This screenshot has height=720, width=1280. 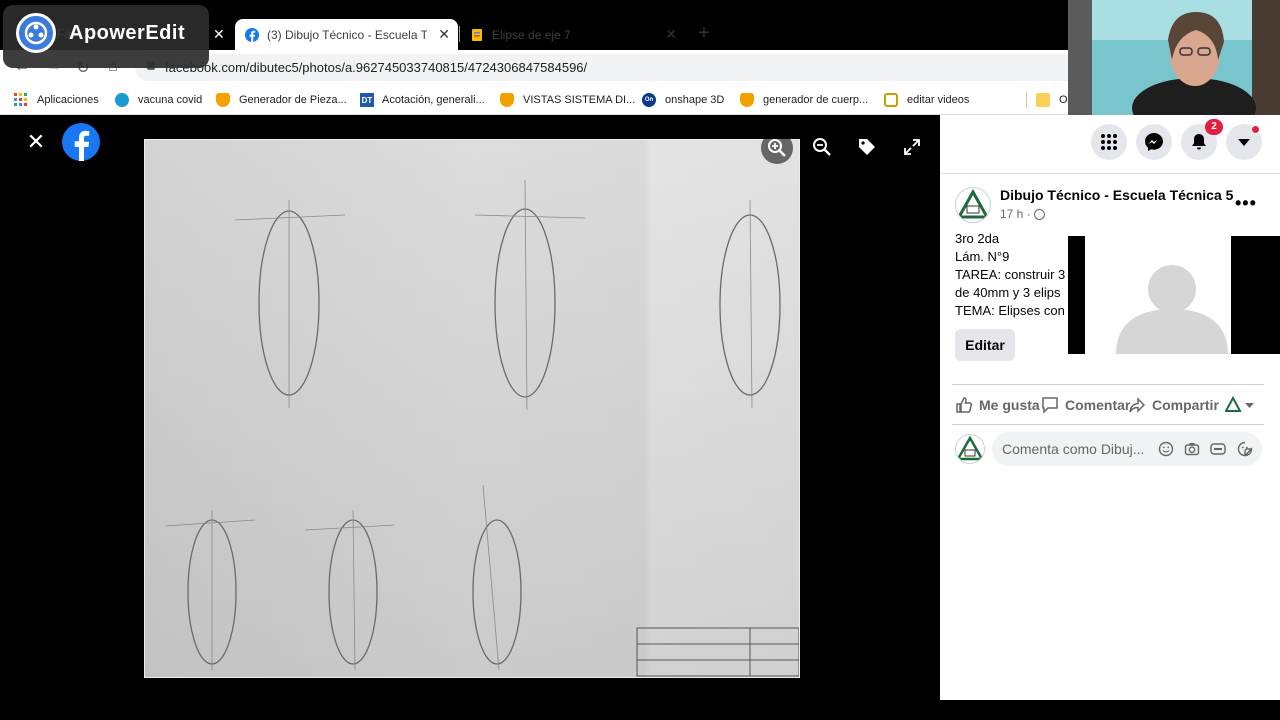 I want to click on post-timestamp: 17 h ·, so click(x=1022, y=214).